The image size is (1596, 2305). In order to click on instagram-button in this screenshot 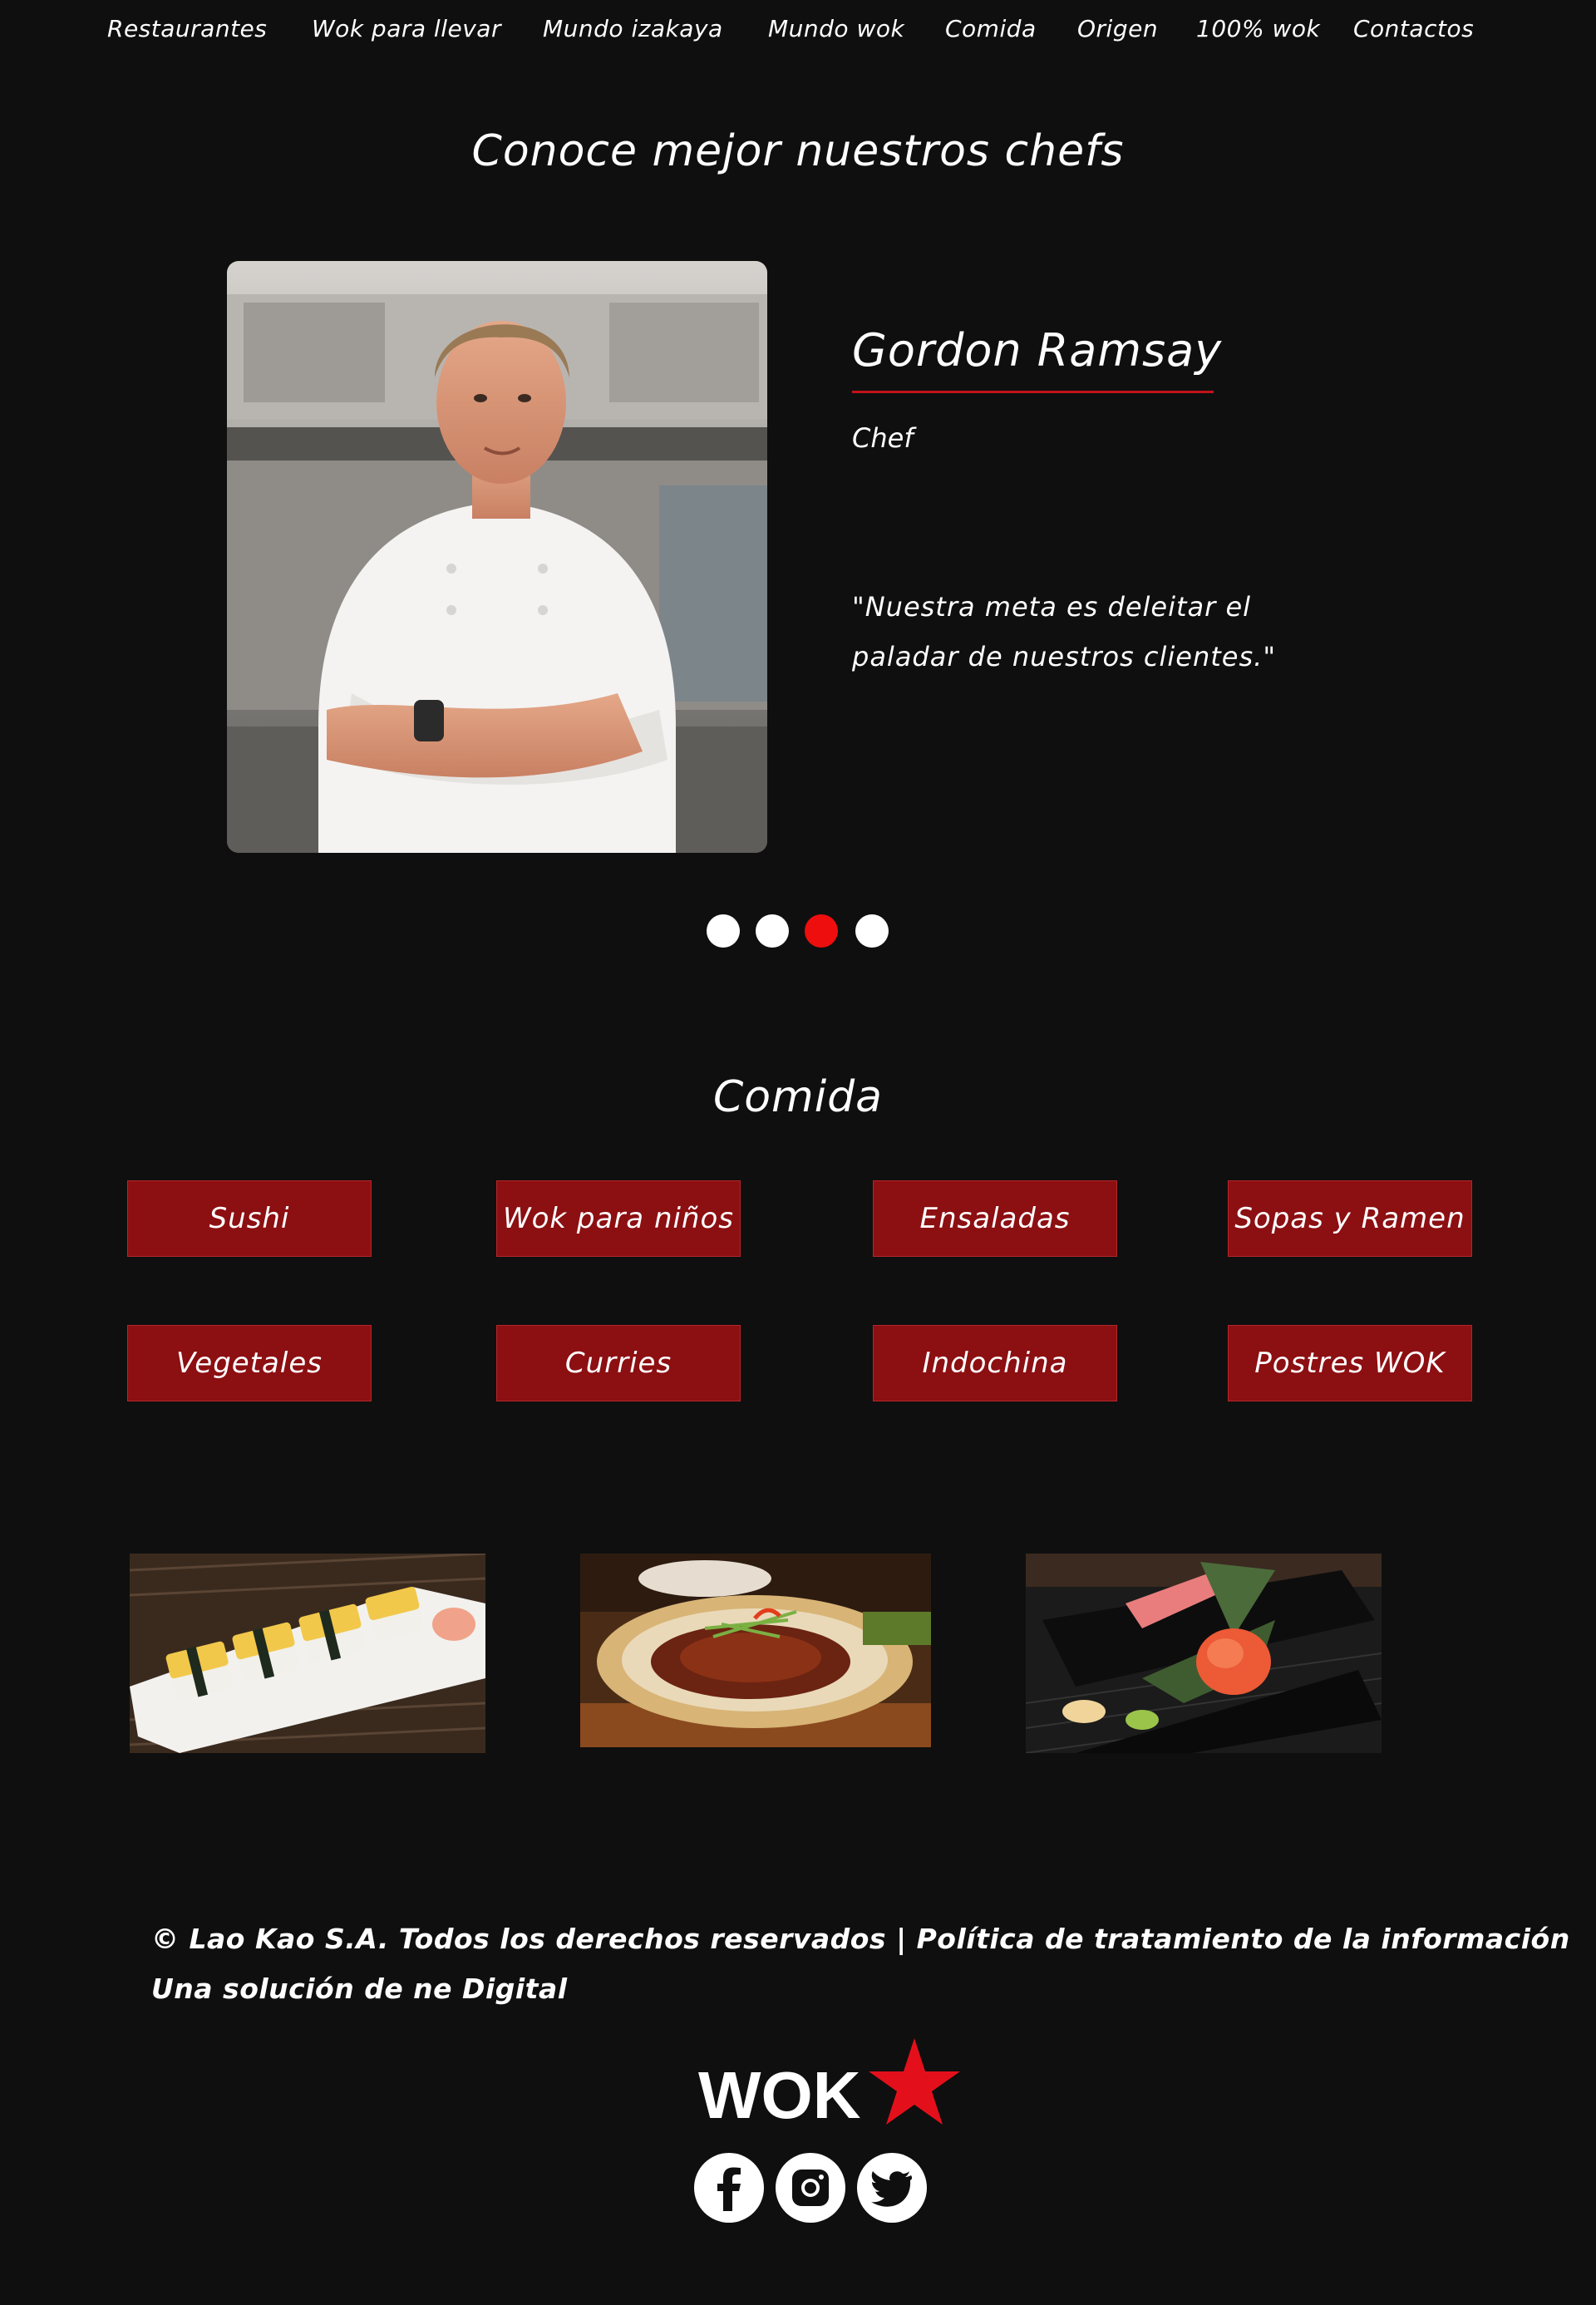, I will do `click(810, 2188)`.